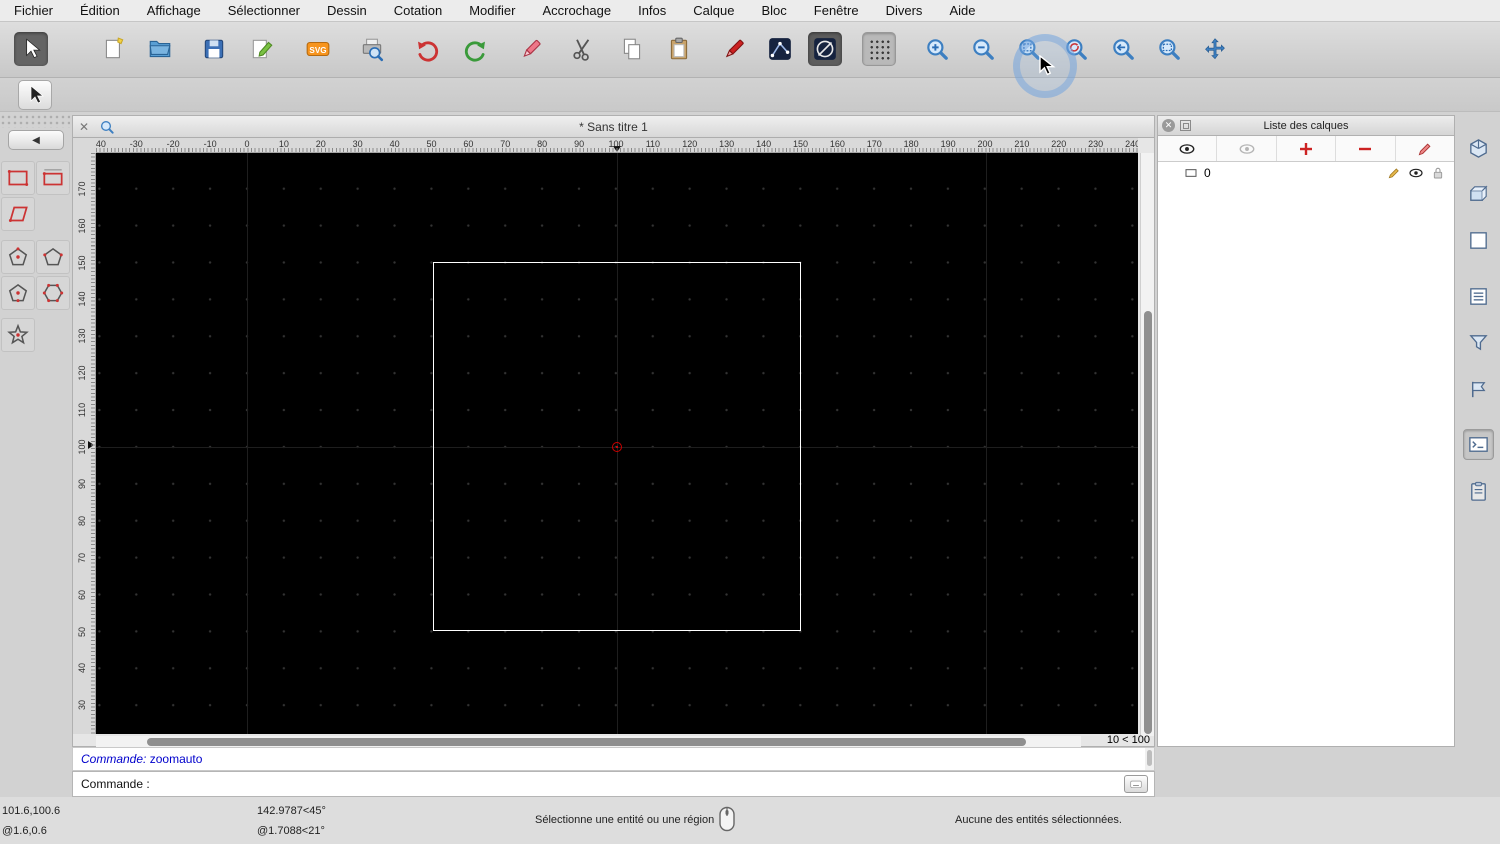  What do you see at coordinates (347, 10) in the screenshot?
I see `menu-item: Dessin` at bounding box center [347, 10].